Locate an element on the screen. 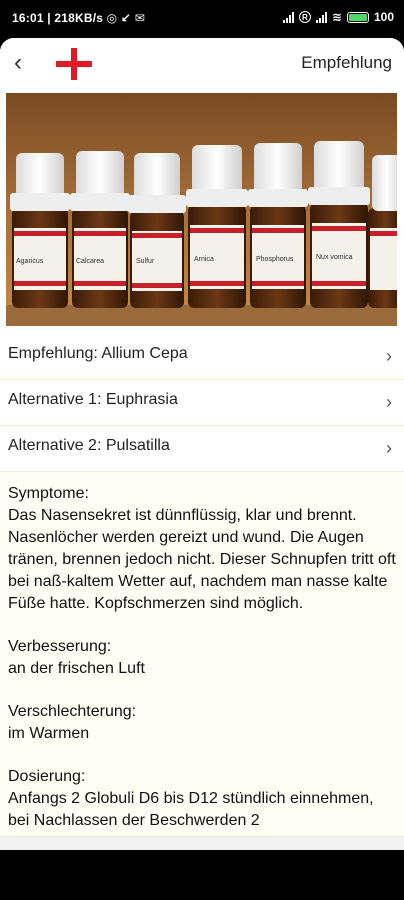 This screenshot has height=900, width=404. remedy-row-alternative-2: Alternative 2: Pulsatilla › is located at coordinates (202, 449).